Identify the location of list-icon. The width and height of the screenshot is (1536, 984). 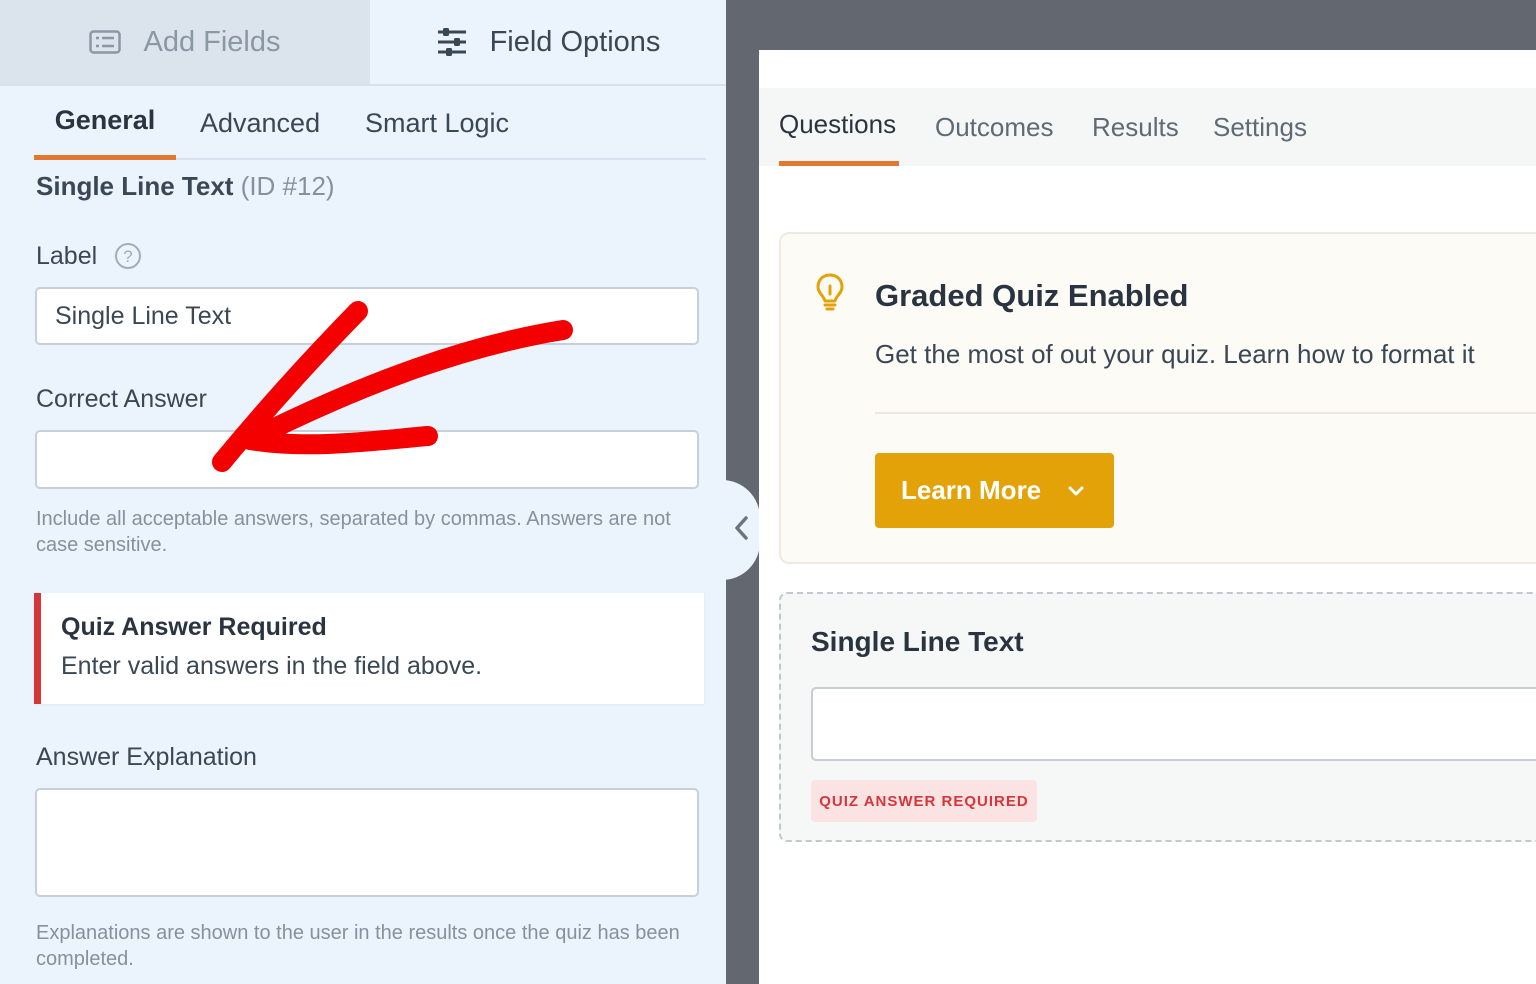
(105, 42).